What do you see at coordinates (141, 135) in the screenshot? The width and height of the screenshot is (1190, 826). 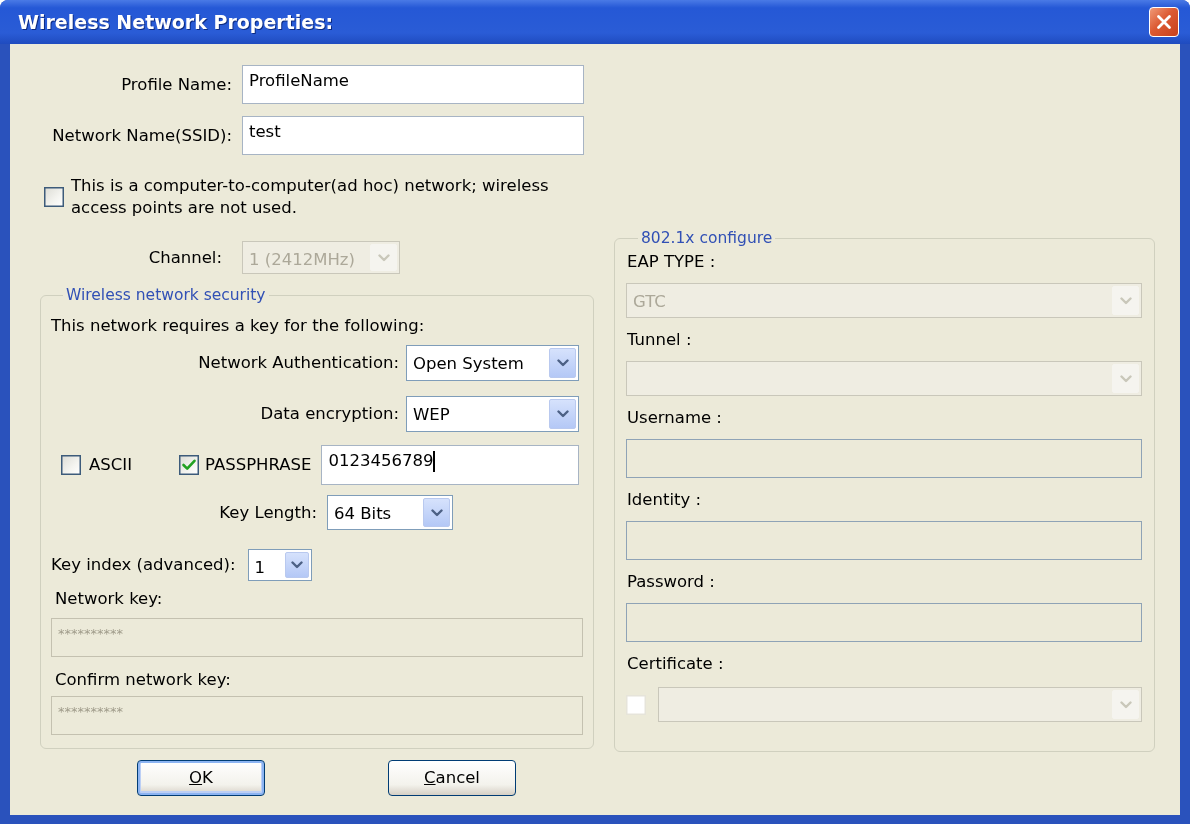 I see `field-label: Network Name(SSID):` at bounding box center [141, 135].